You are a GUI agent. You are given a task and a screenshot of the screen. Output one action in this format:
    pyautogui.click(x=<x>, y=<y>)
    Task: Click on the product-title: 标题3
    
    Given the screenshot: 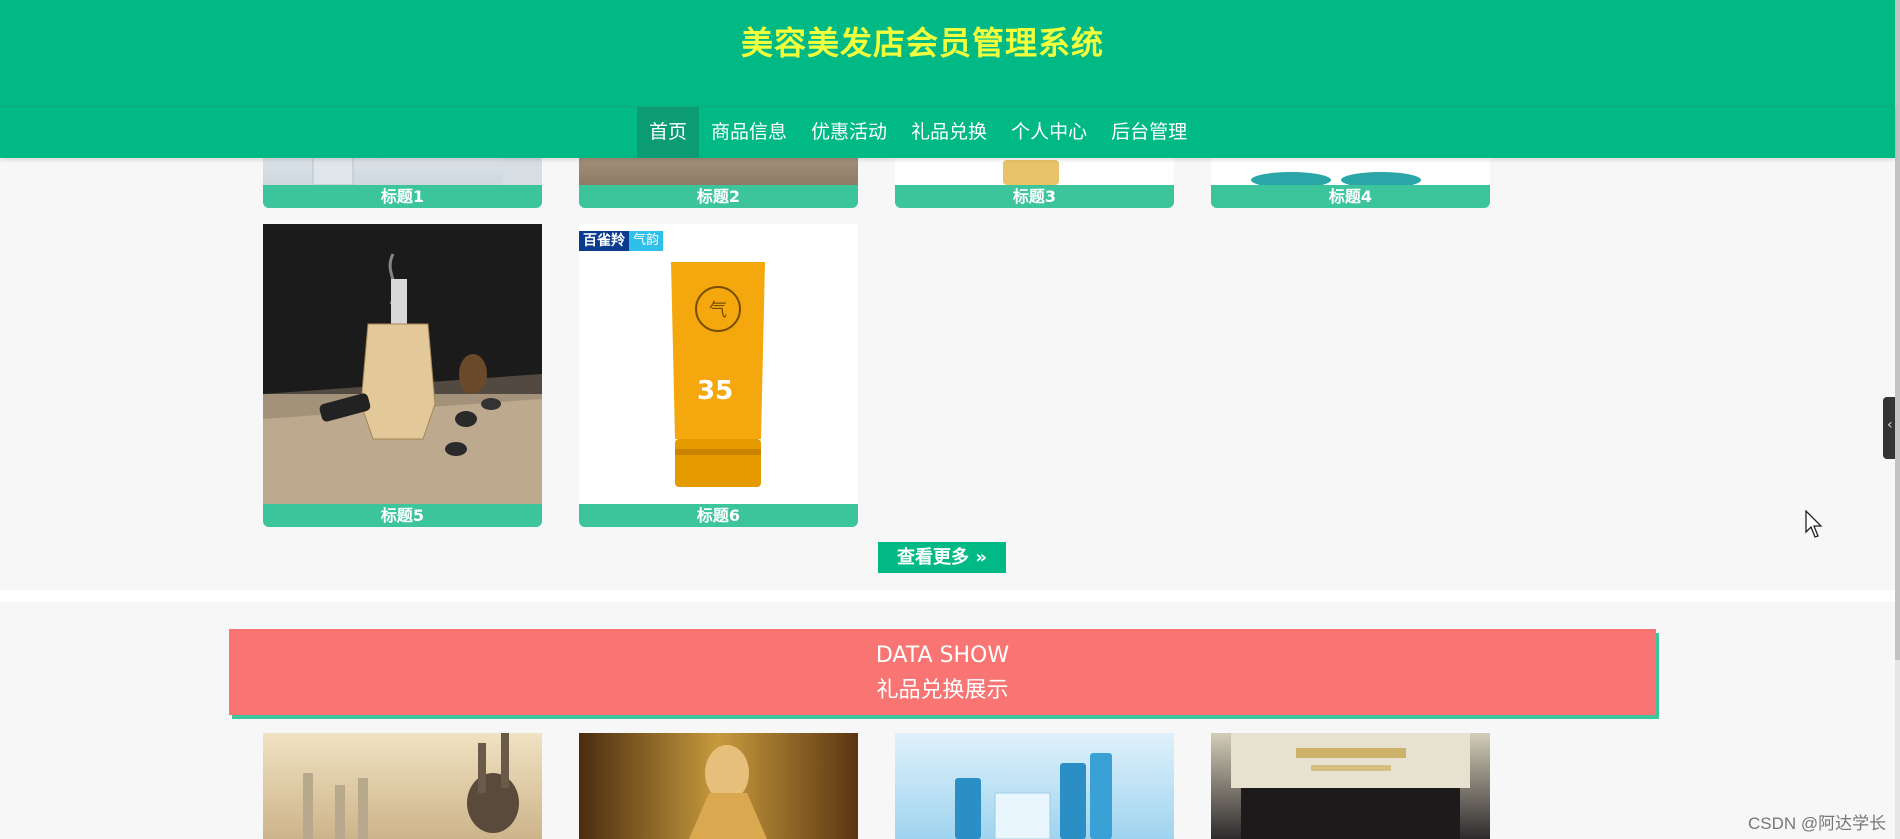 What is the action you would take?
    pyautogui.click(x=1034, y=196)
    